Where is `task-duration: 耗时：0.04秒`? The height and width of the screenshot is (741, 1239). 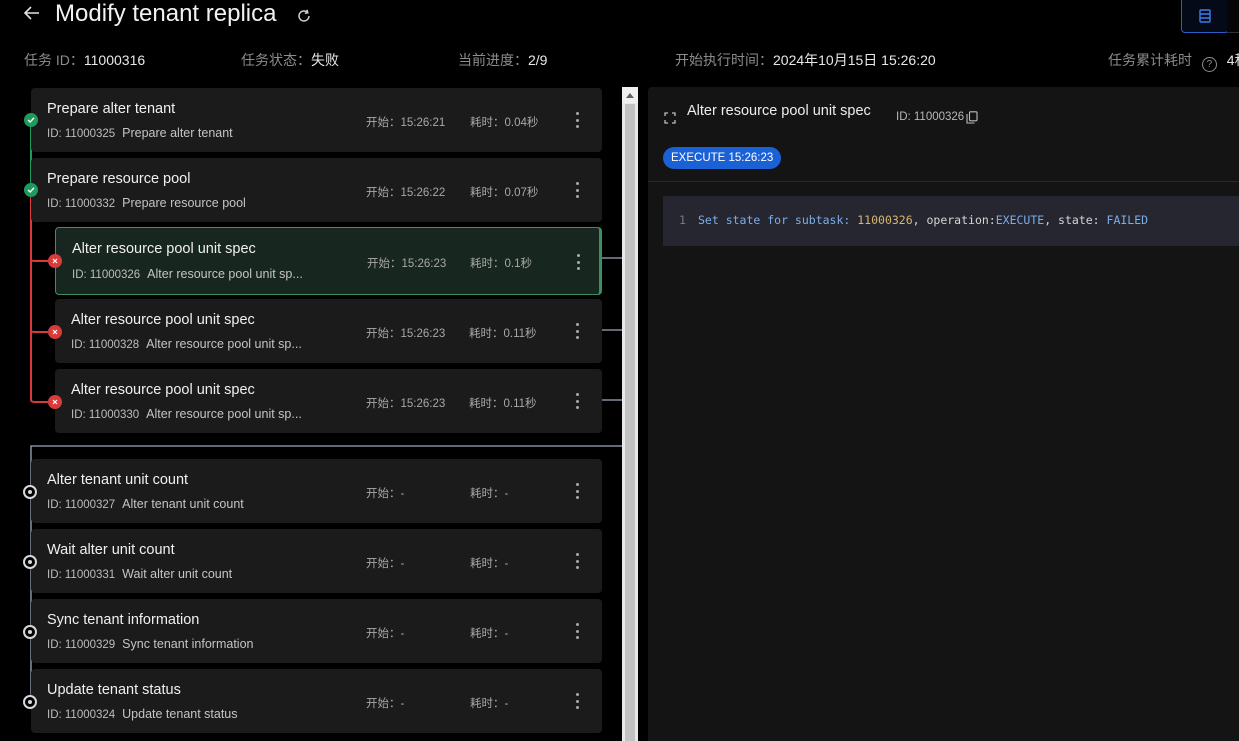
task-duration: 耗时：0.04秒 is located at coordinates (504, 123).